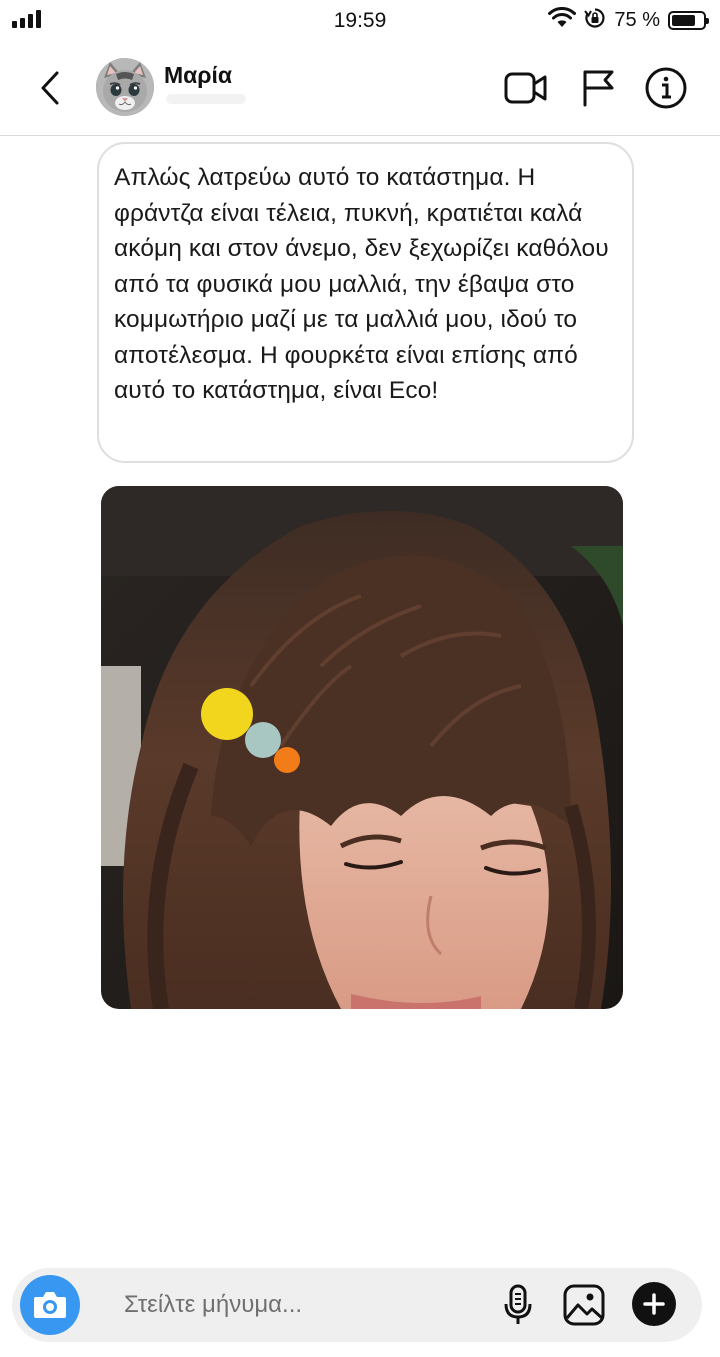  What do you see at coordinates (198, 75) in the screenshot?
I see `contact-name: Μαρία` at bounding box center [198, 75].